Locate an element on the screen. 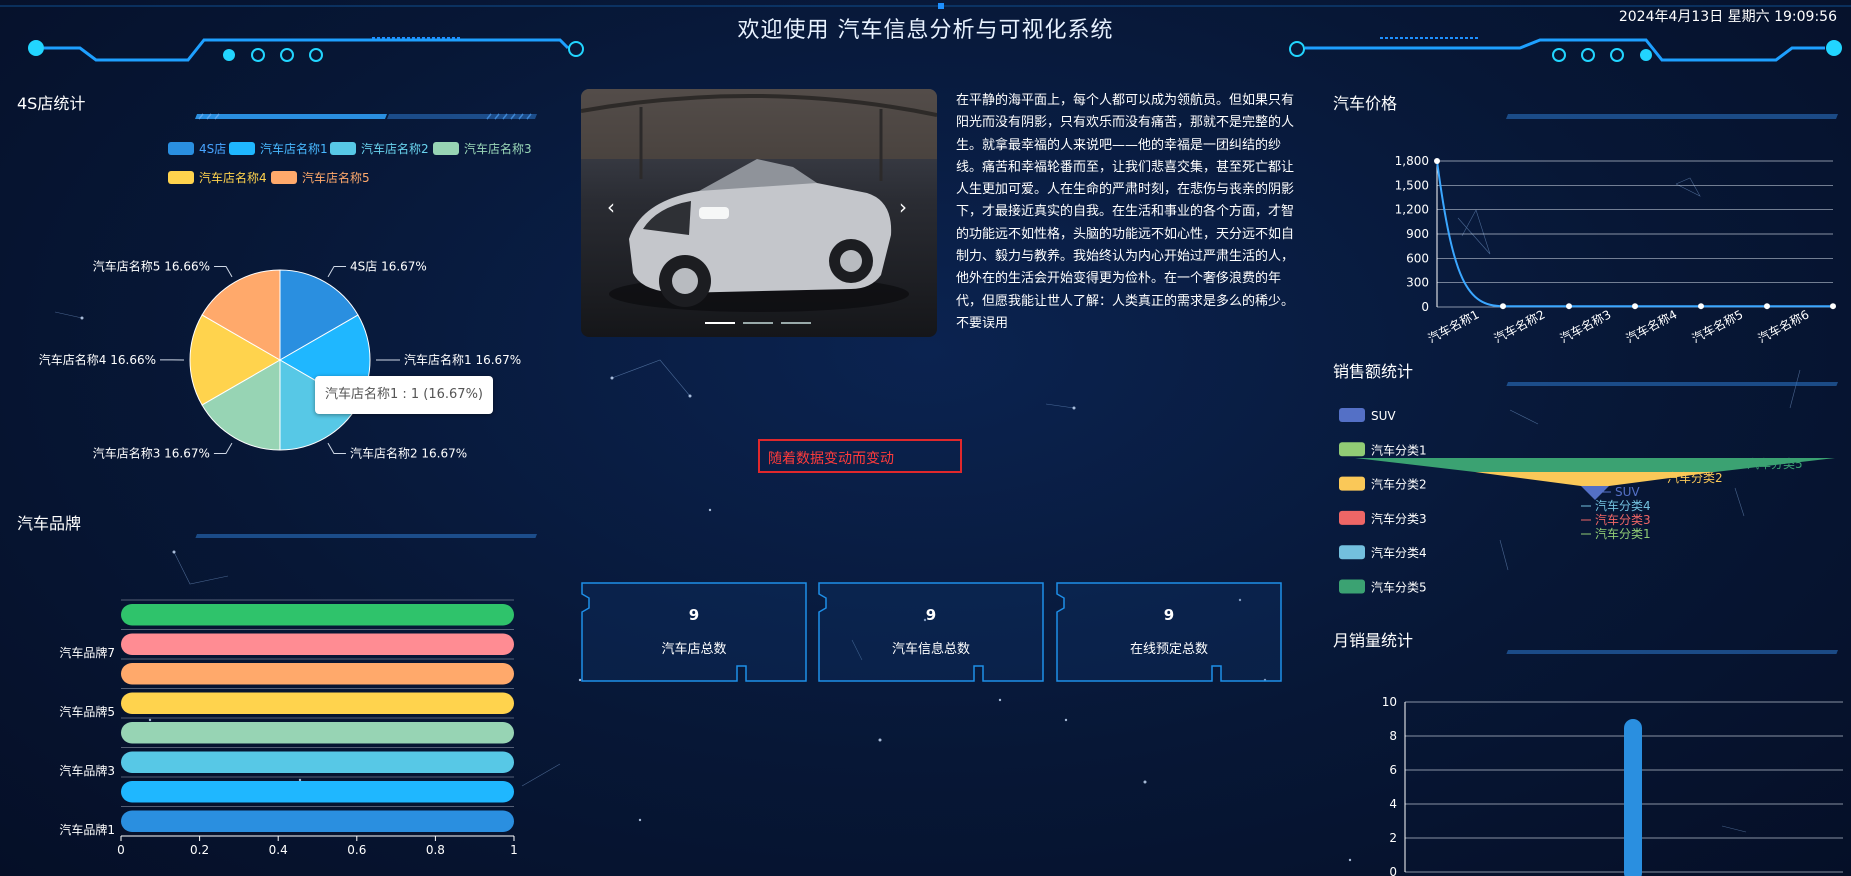 The image size is (1851, 876). carousel-next-button: › is located at coordinates (903, 207).